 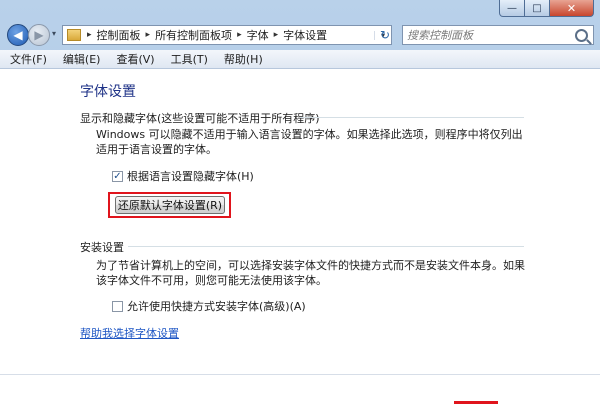 What do you see at coordinates (119, 35) in the screenshot?
I see `breadcrumb-control-panel: 控制面板` at bounding box center [119, 35].